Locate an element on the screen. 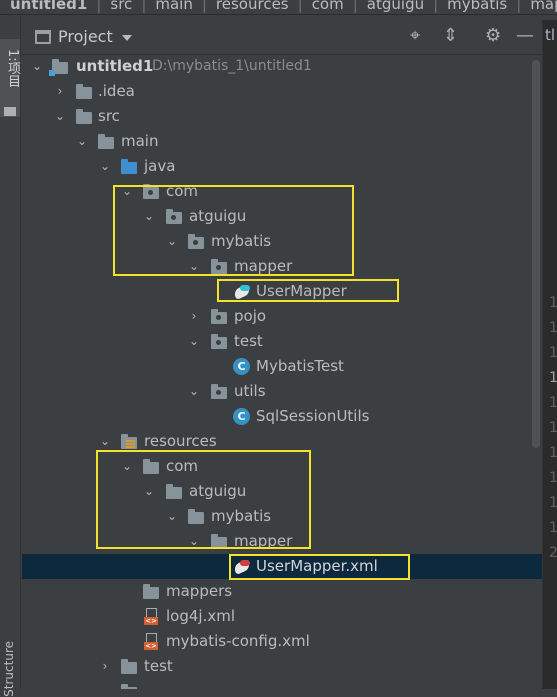  panel-title: Project is located at coordinates (85, 36).